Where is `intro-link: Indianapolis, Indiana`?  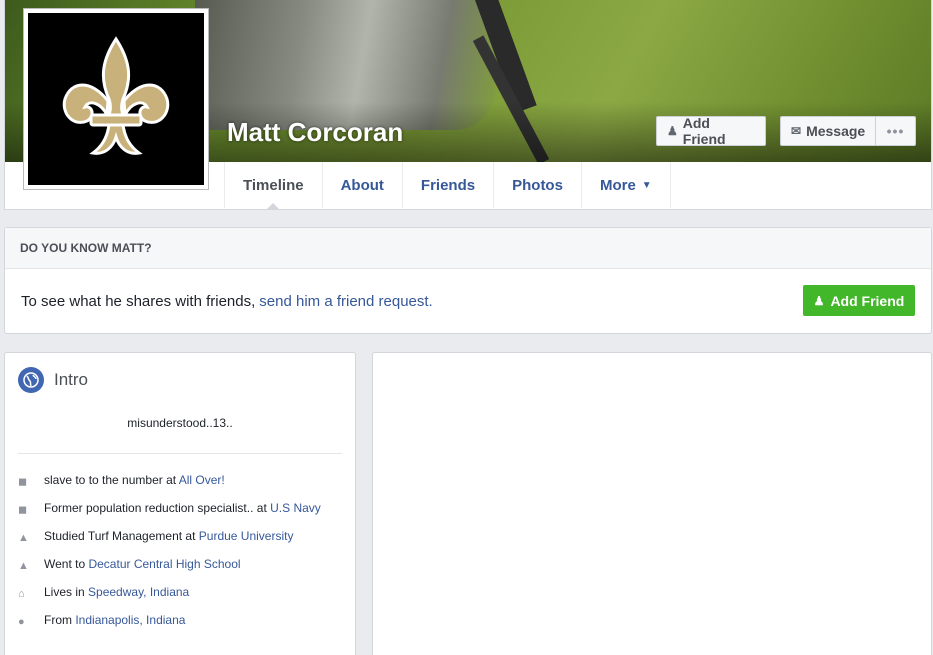
intro-link: Indianapolis, Indiana is located at coordinates (130, 620).